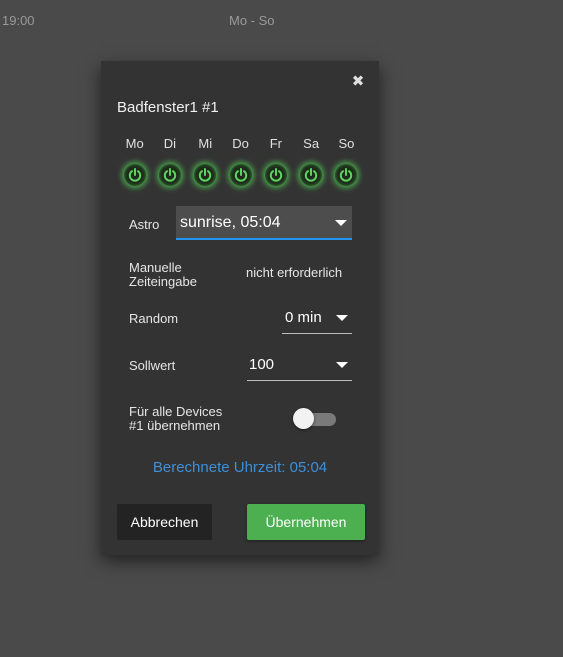 This screenshot has width=563, height=657. Describe the element at coordinates (170, 143) in the screenshot. I see `day-label: Di` at that location.